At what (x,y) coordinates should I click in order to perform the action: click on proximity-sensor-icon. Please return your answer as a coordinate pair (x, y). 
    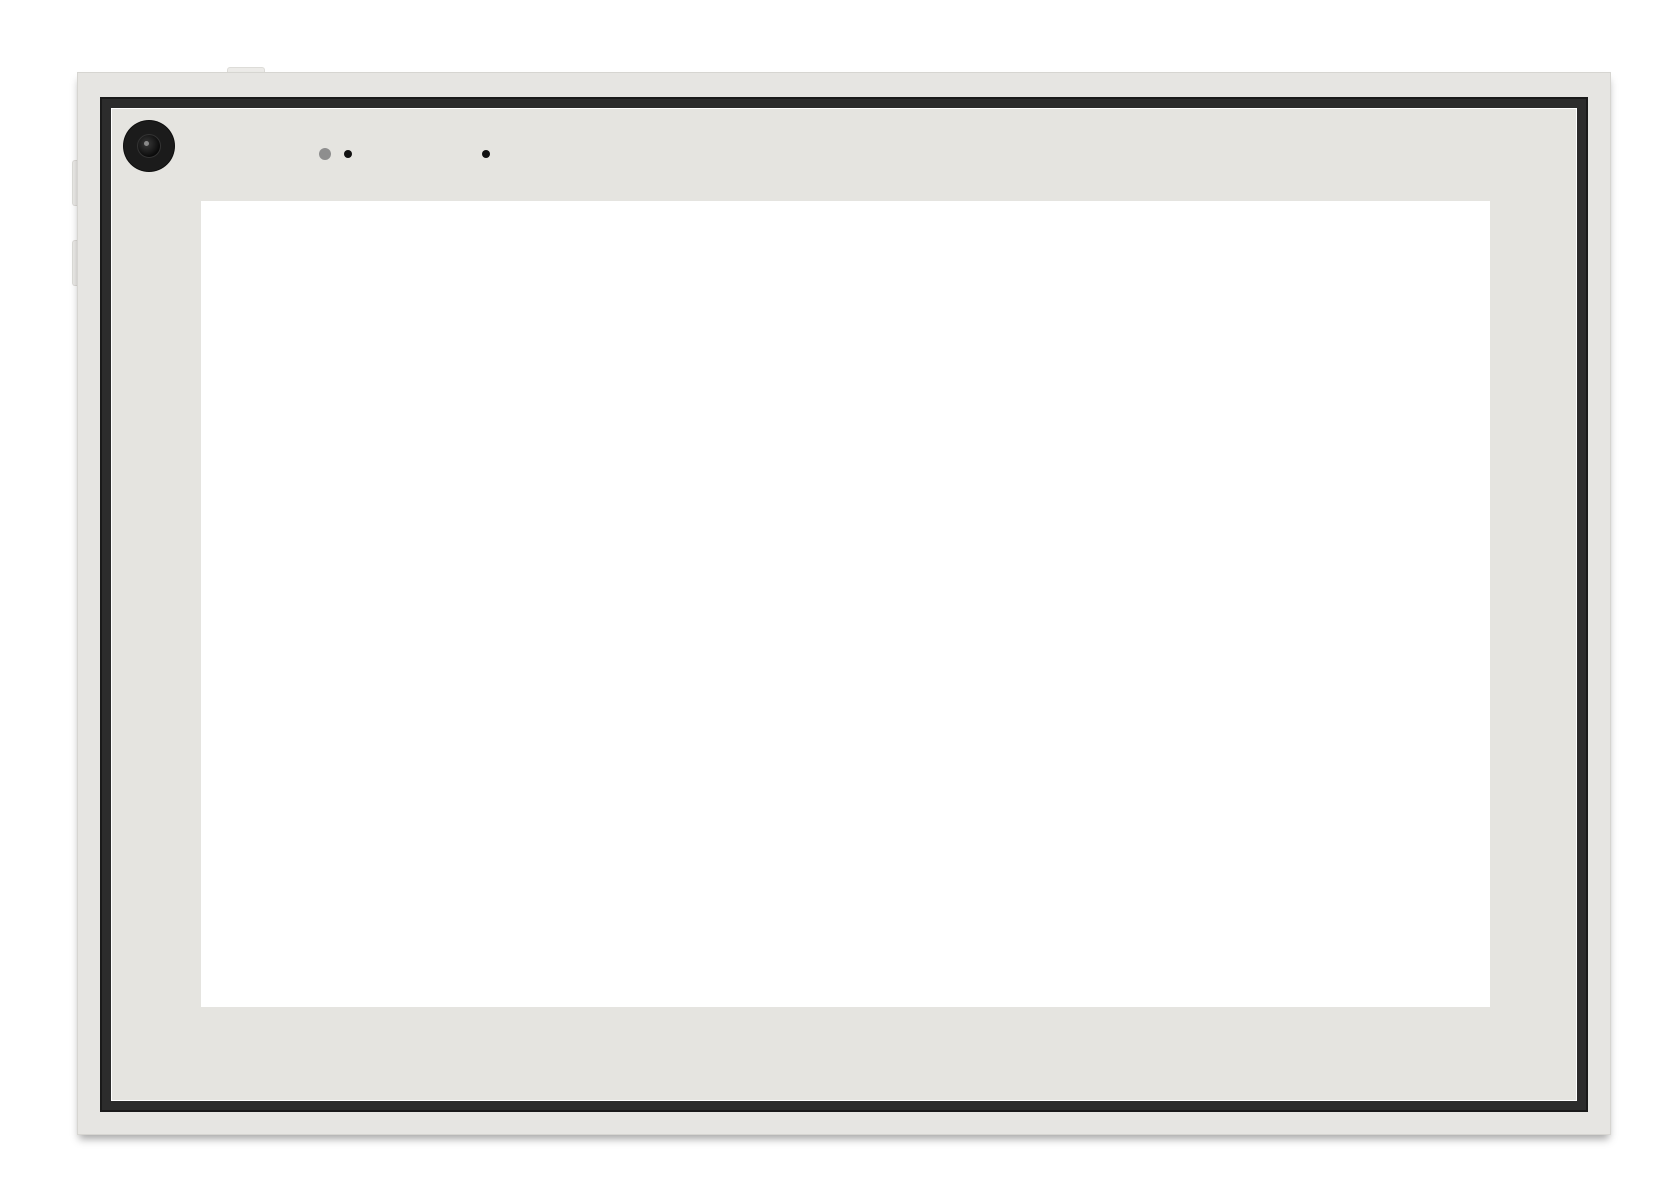
    Looking at the image, I should click on (348, 154).